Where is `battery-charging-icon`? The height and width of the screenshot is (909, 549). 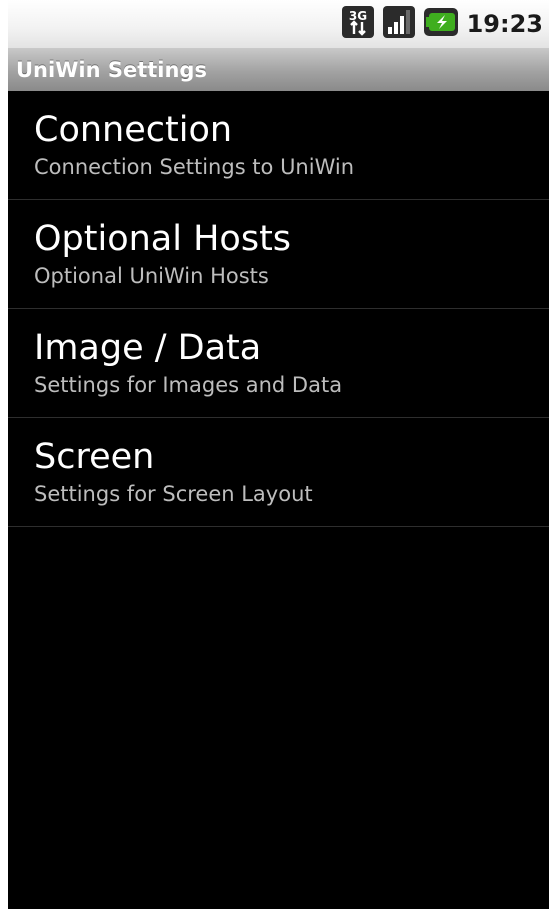
battery-charging-icon is located at coordinates (441, 24).